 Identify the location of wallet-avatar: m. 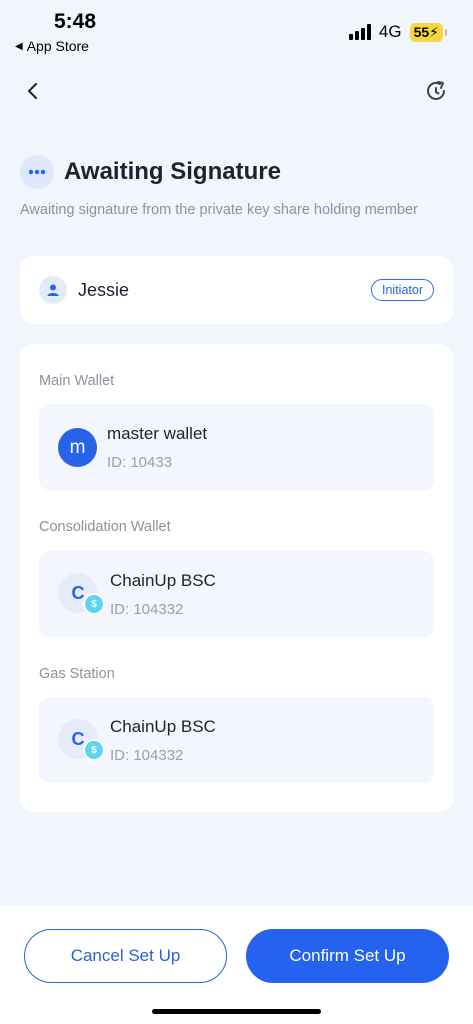
(77, 447).